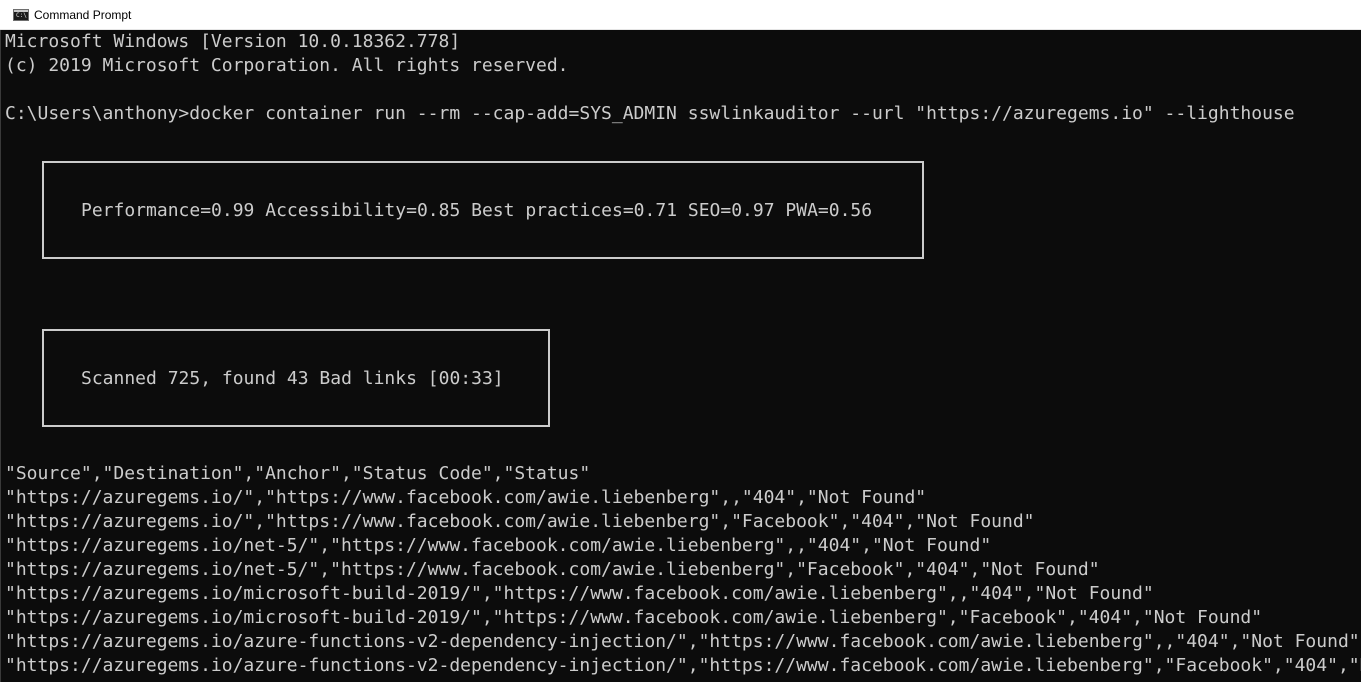 This screenshot has height=682, width=1361. What do you see at coordinates (83, 14) in the screenshot?
I see `window-title: Command Prompt` at bounding box center [83, 14].